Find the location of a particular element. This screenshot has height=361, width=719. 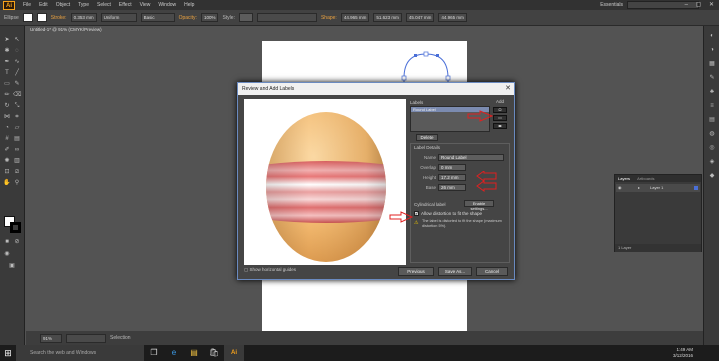

task-view-icon: ❐ is located at coordinates (154, 353).